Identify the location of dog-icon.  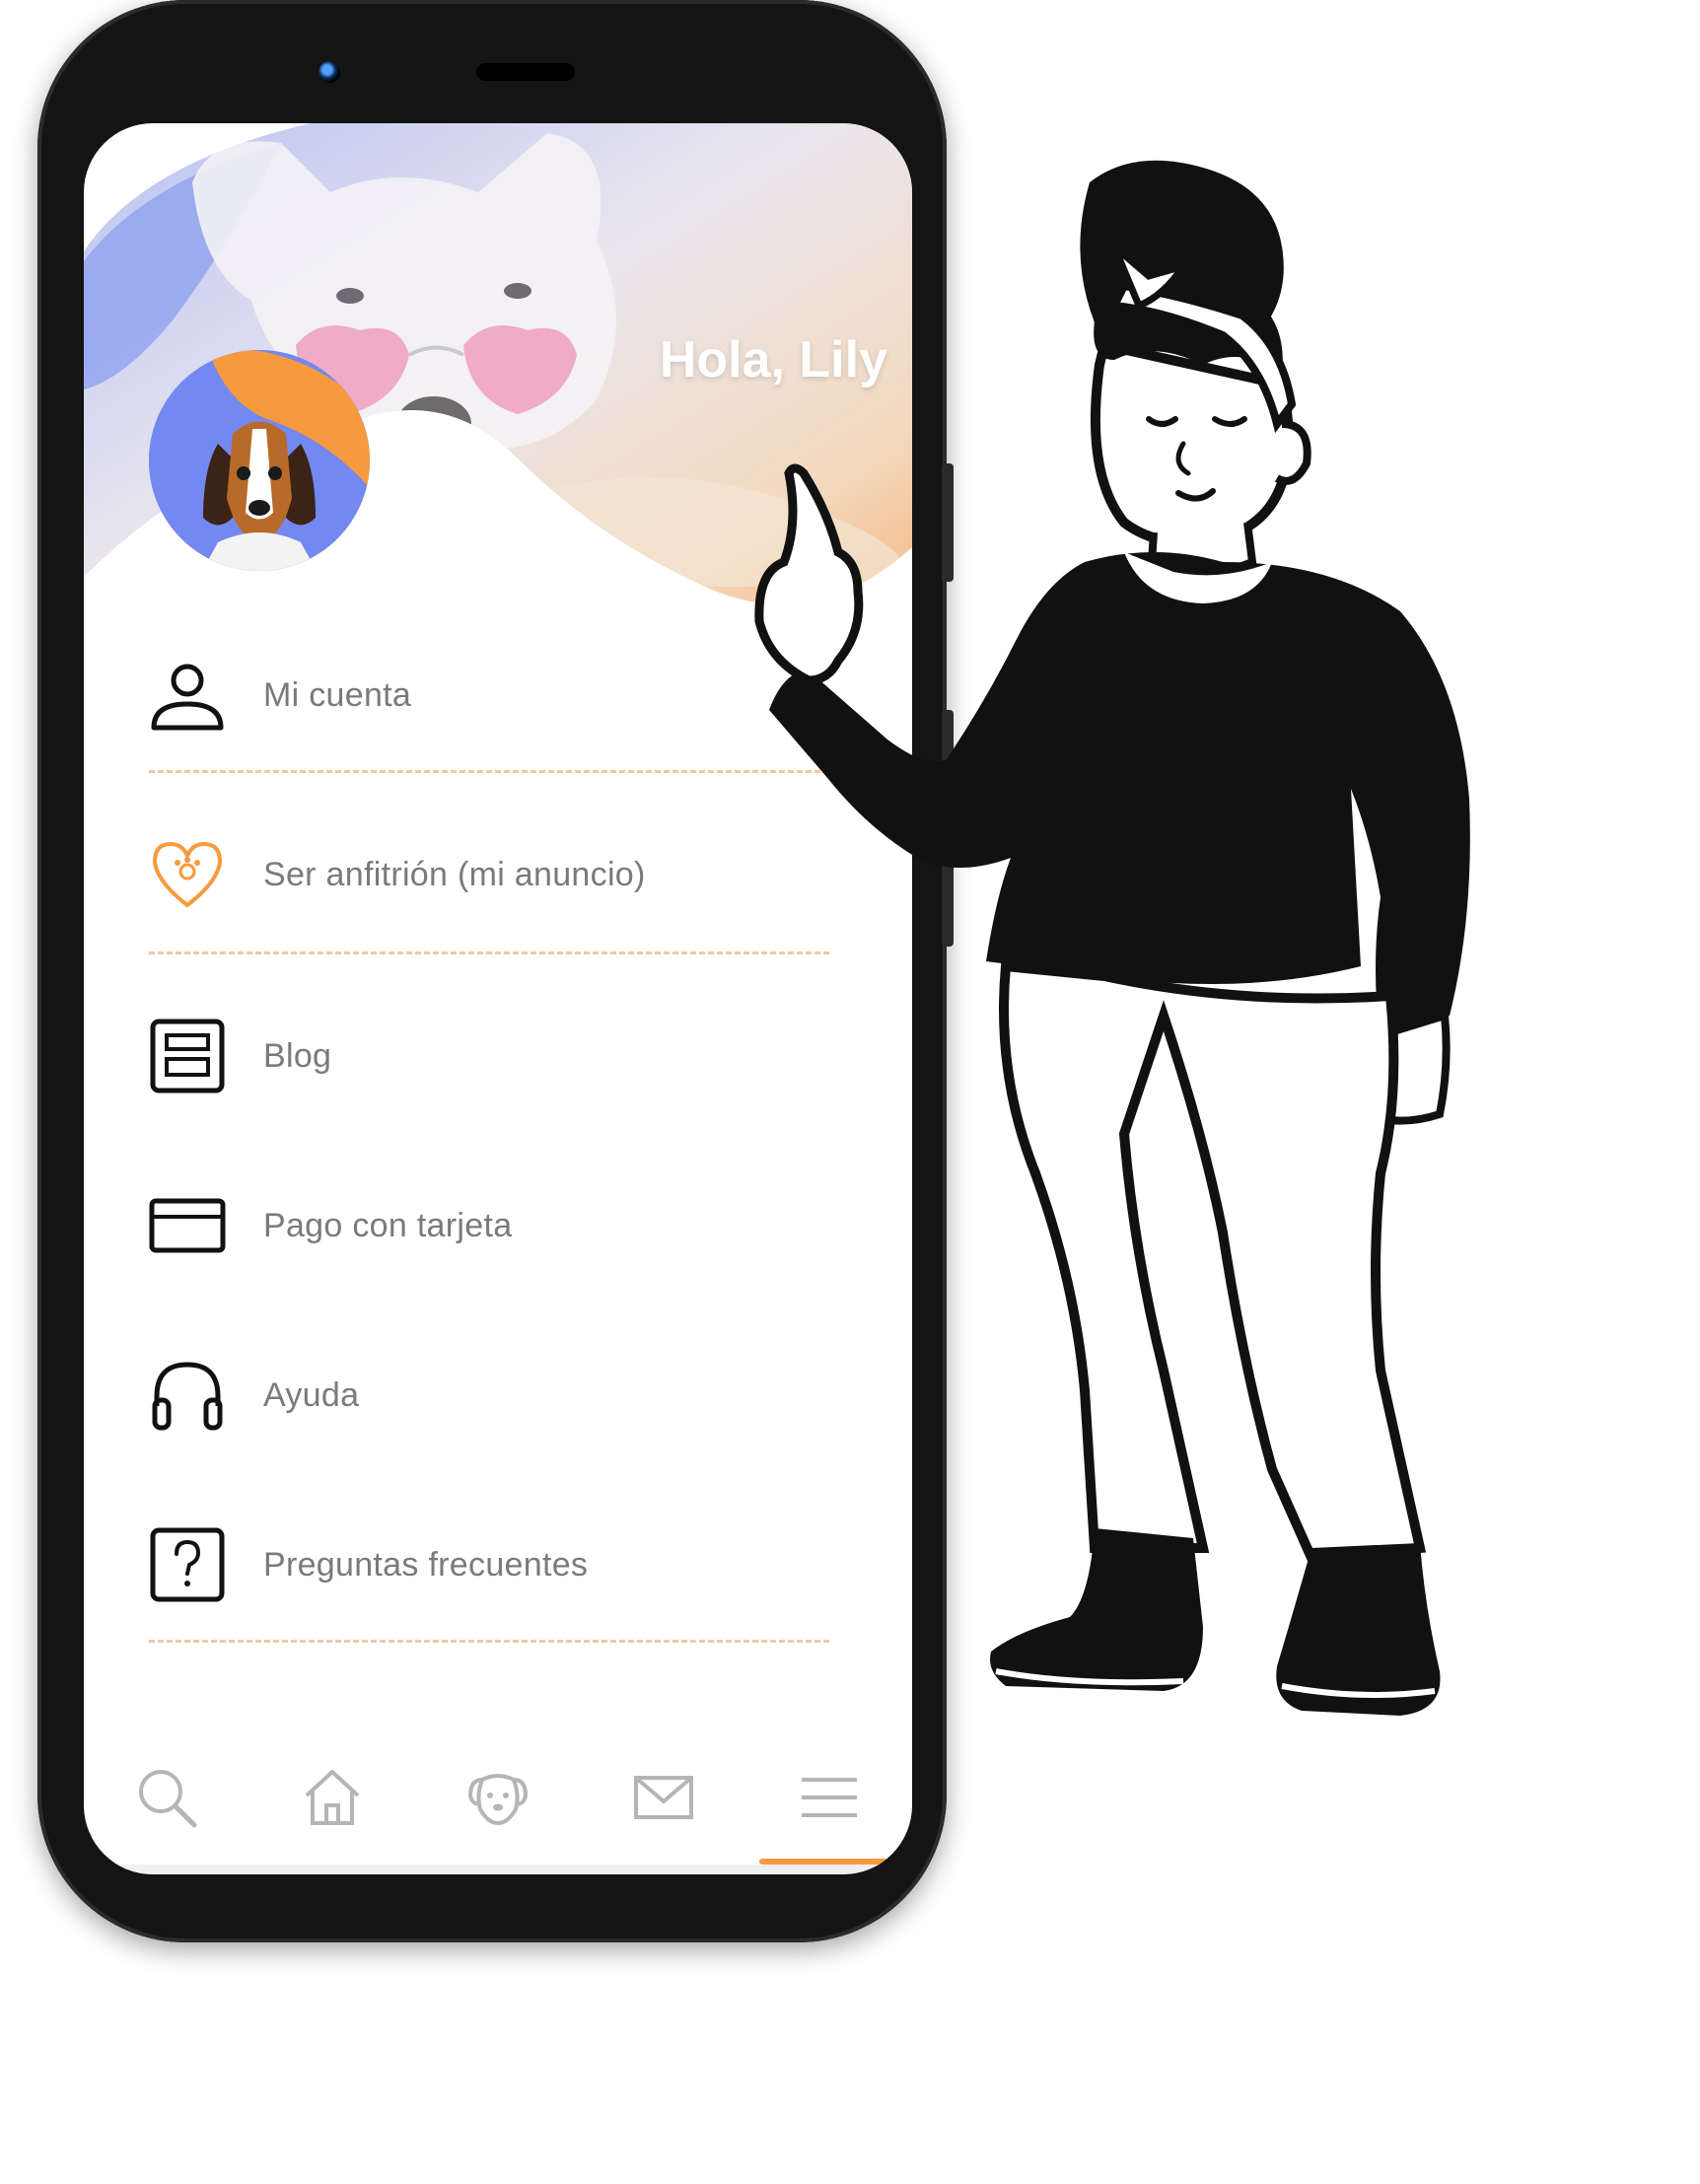
(498, 1799).